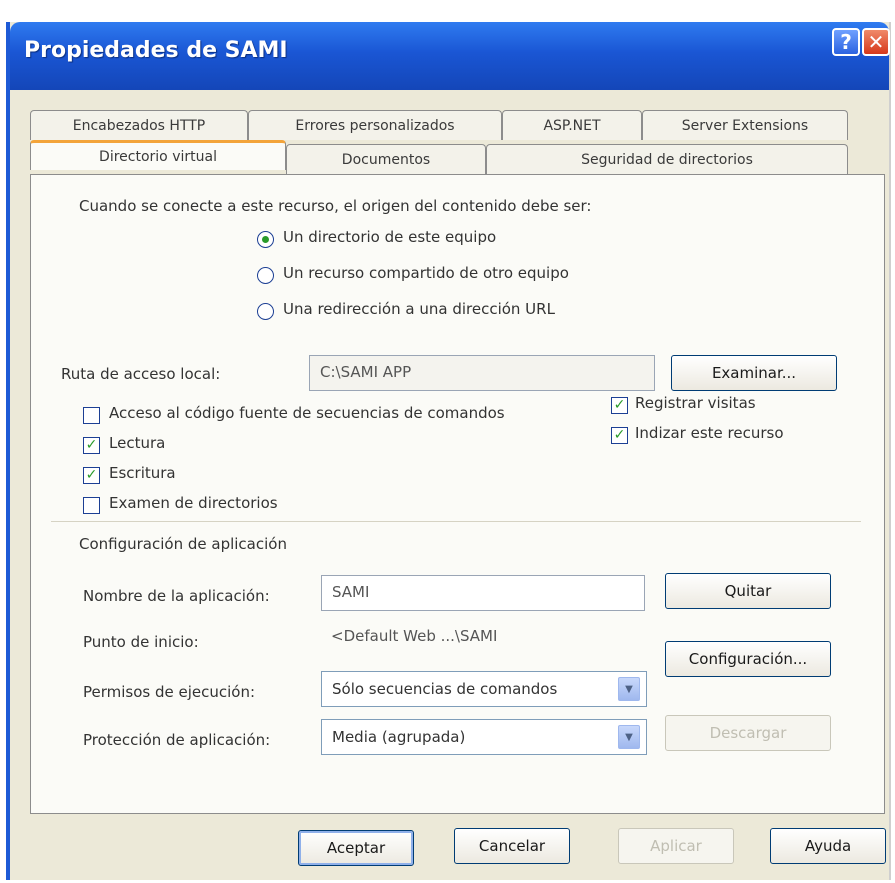  What do you see at coordinates (748, 733) in the screenshot?
I see `unload-button: Descargar` at bounding box center [748, 733].